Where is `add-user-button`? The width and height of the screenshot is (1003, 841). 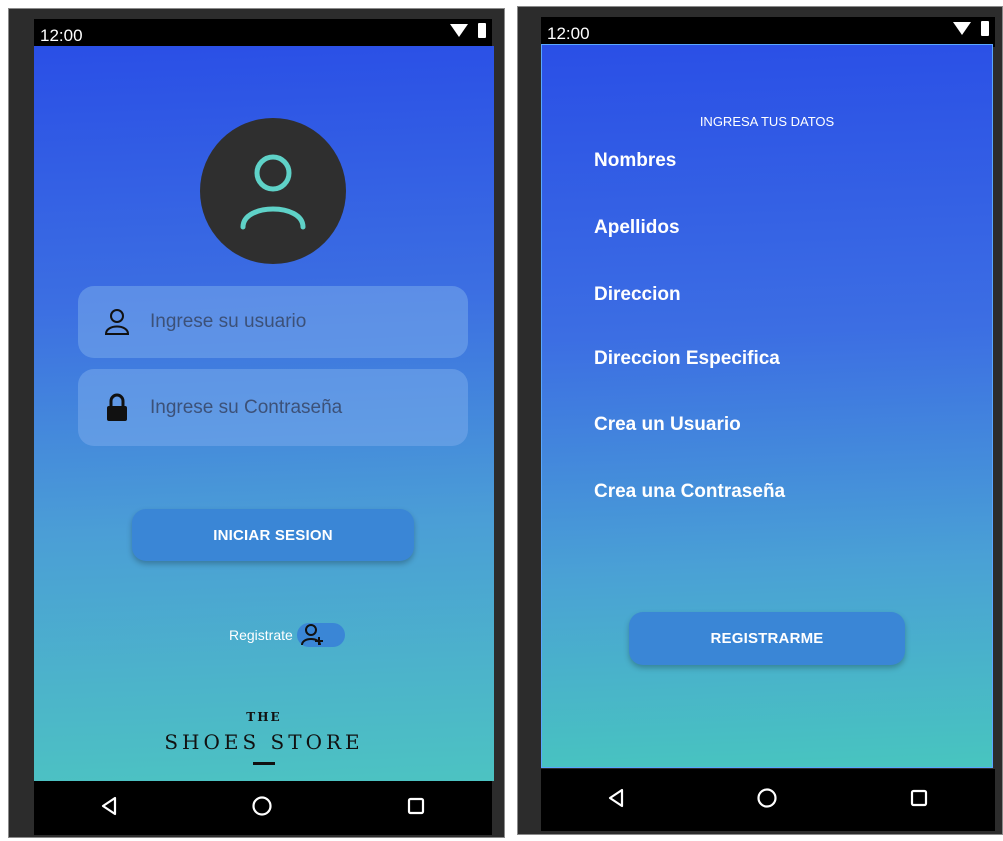 add-user-button is located at coordinates (320, 635).